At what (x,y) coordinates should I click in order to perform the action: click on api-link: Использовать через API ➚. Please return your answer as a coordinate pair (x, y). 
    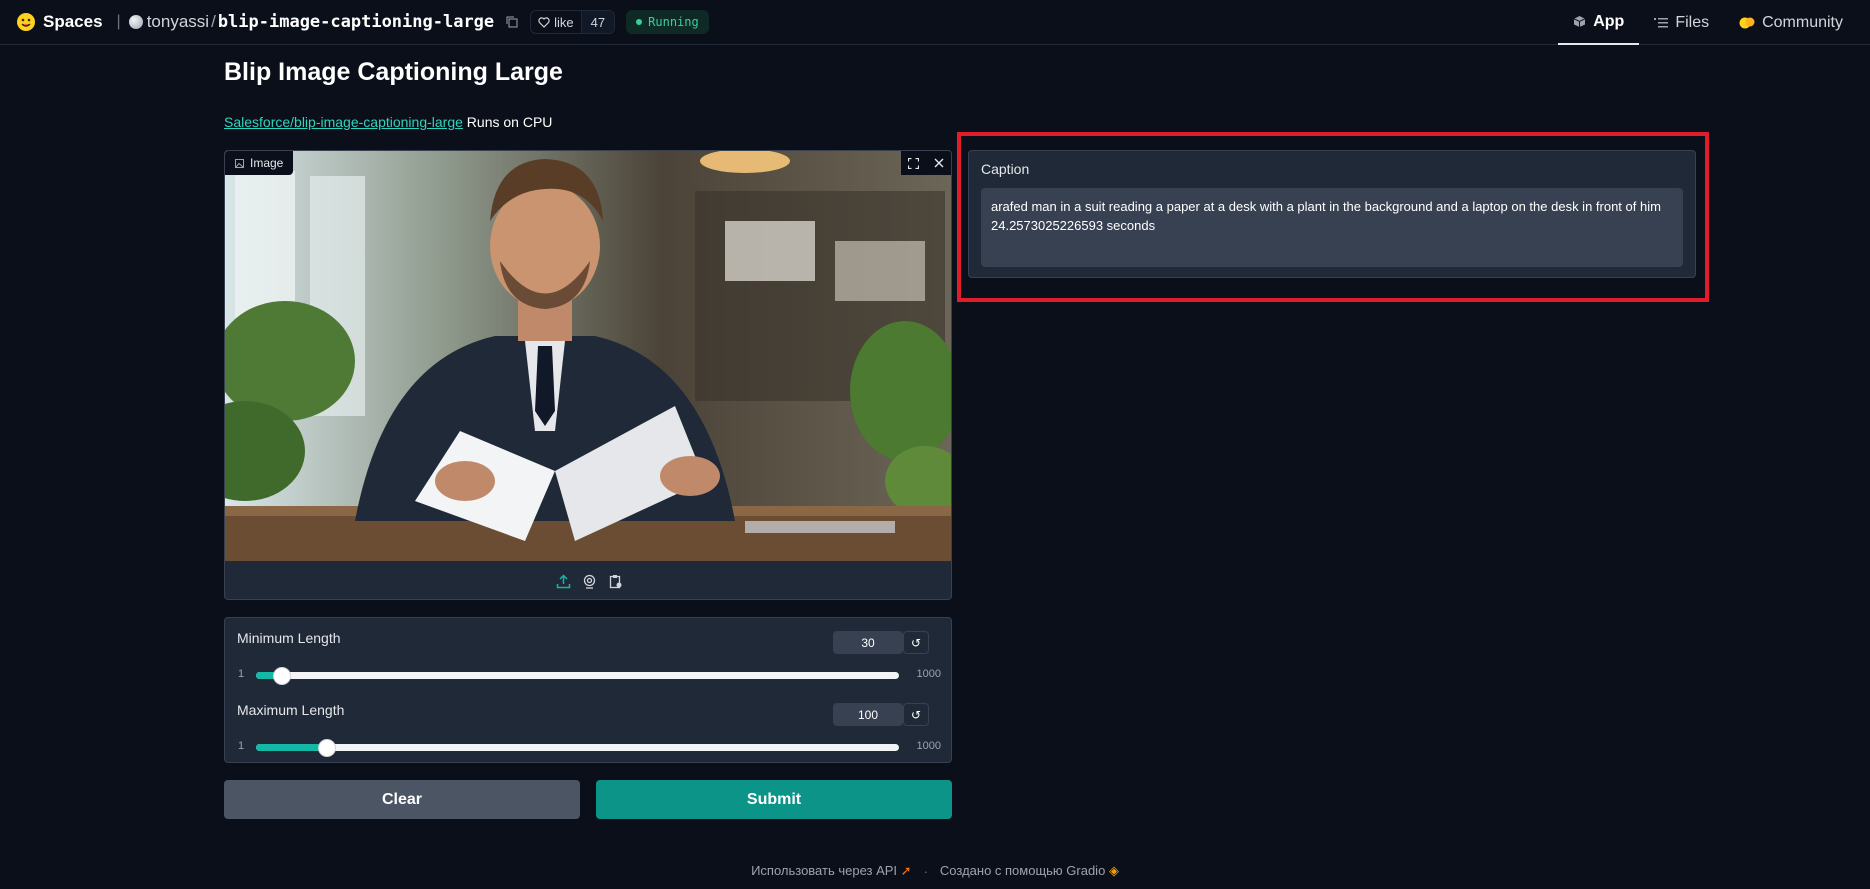
    Looking at the image, I should click on (831, 871).